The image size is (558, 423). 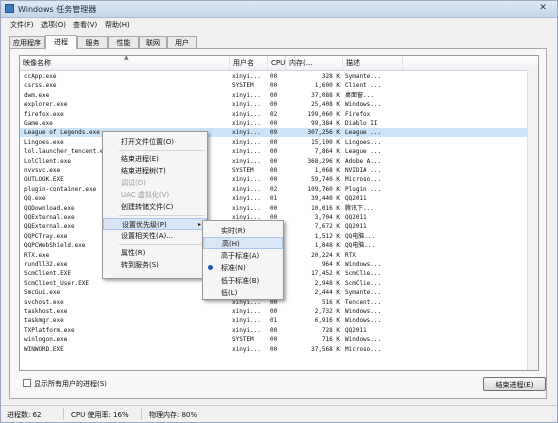 I want to click on tab-processes: 进程, so click(x=61, y=42).